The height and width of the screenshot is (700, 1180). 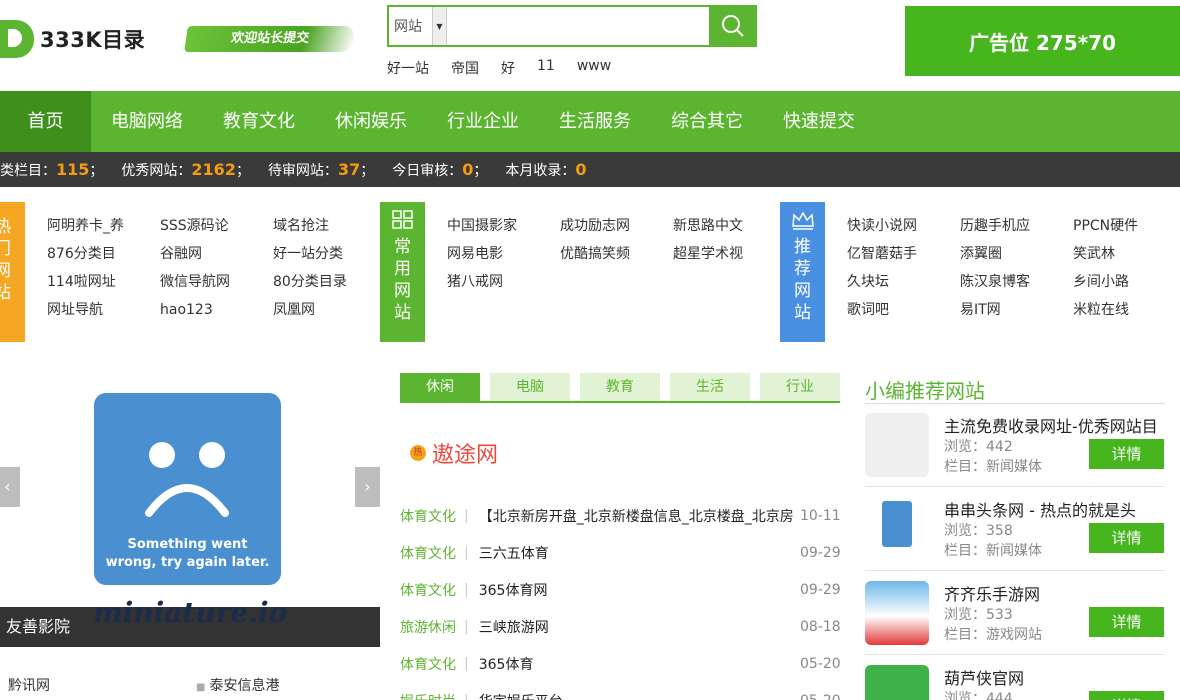 What do you see at coordinates (503, 226) in the screenshot?
I see `site-link: 中国摄影家` at bounding box center [503, 226].